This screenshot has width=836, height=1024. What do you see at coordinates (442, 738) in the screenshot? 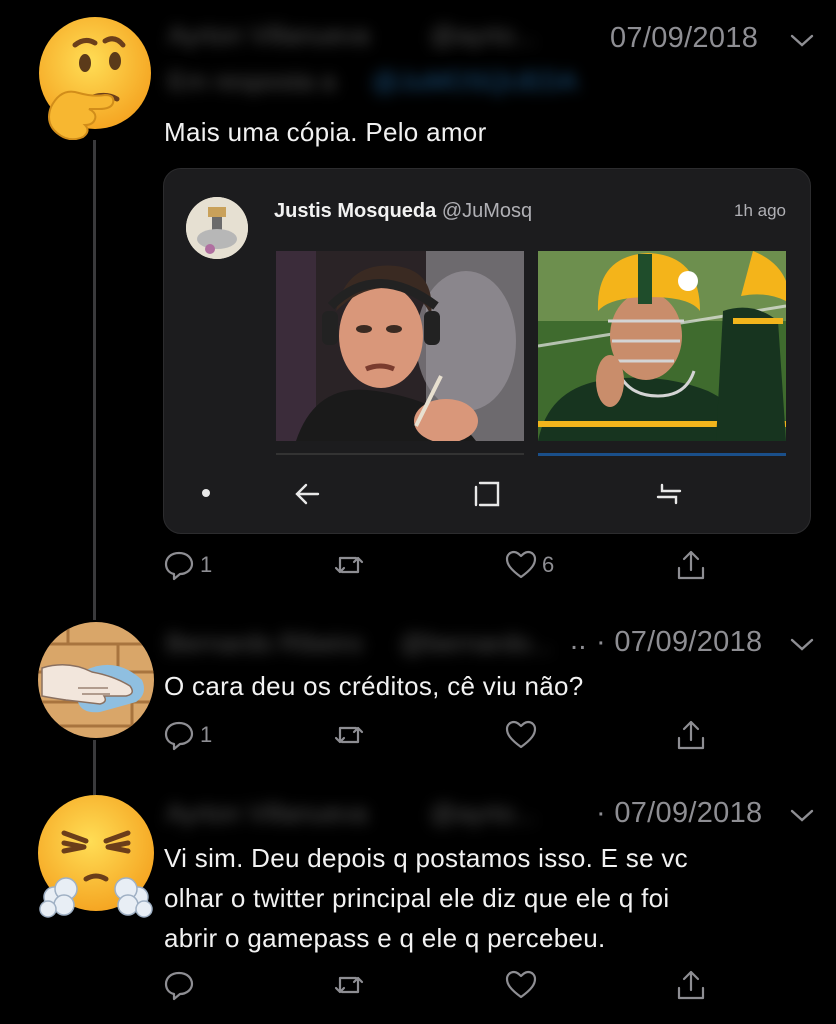
I see `tweet-actions: 1` at bounding box center [442, 738].